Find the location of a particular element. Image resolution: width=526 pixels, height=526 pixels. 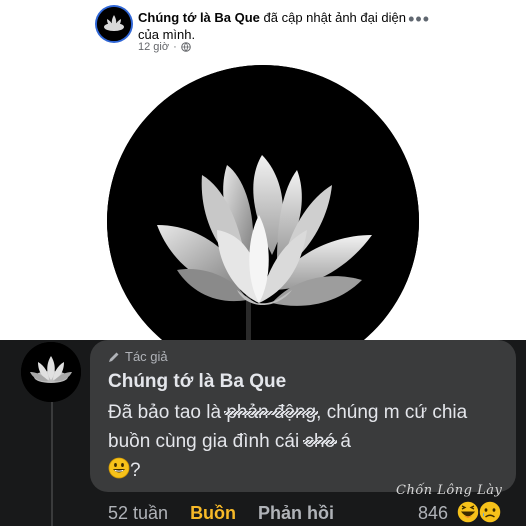

react-button: Buồn is located at coordinates (213, 513).